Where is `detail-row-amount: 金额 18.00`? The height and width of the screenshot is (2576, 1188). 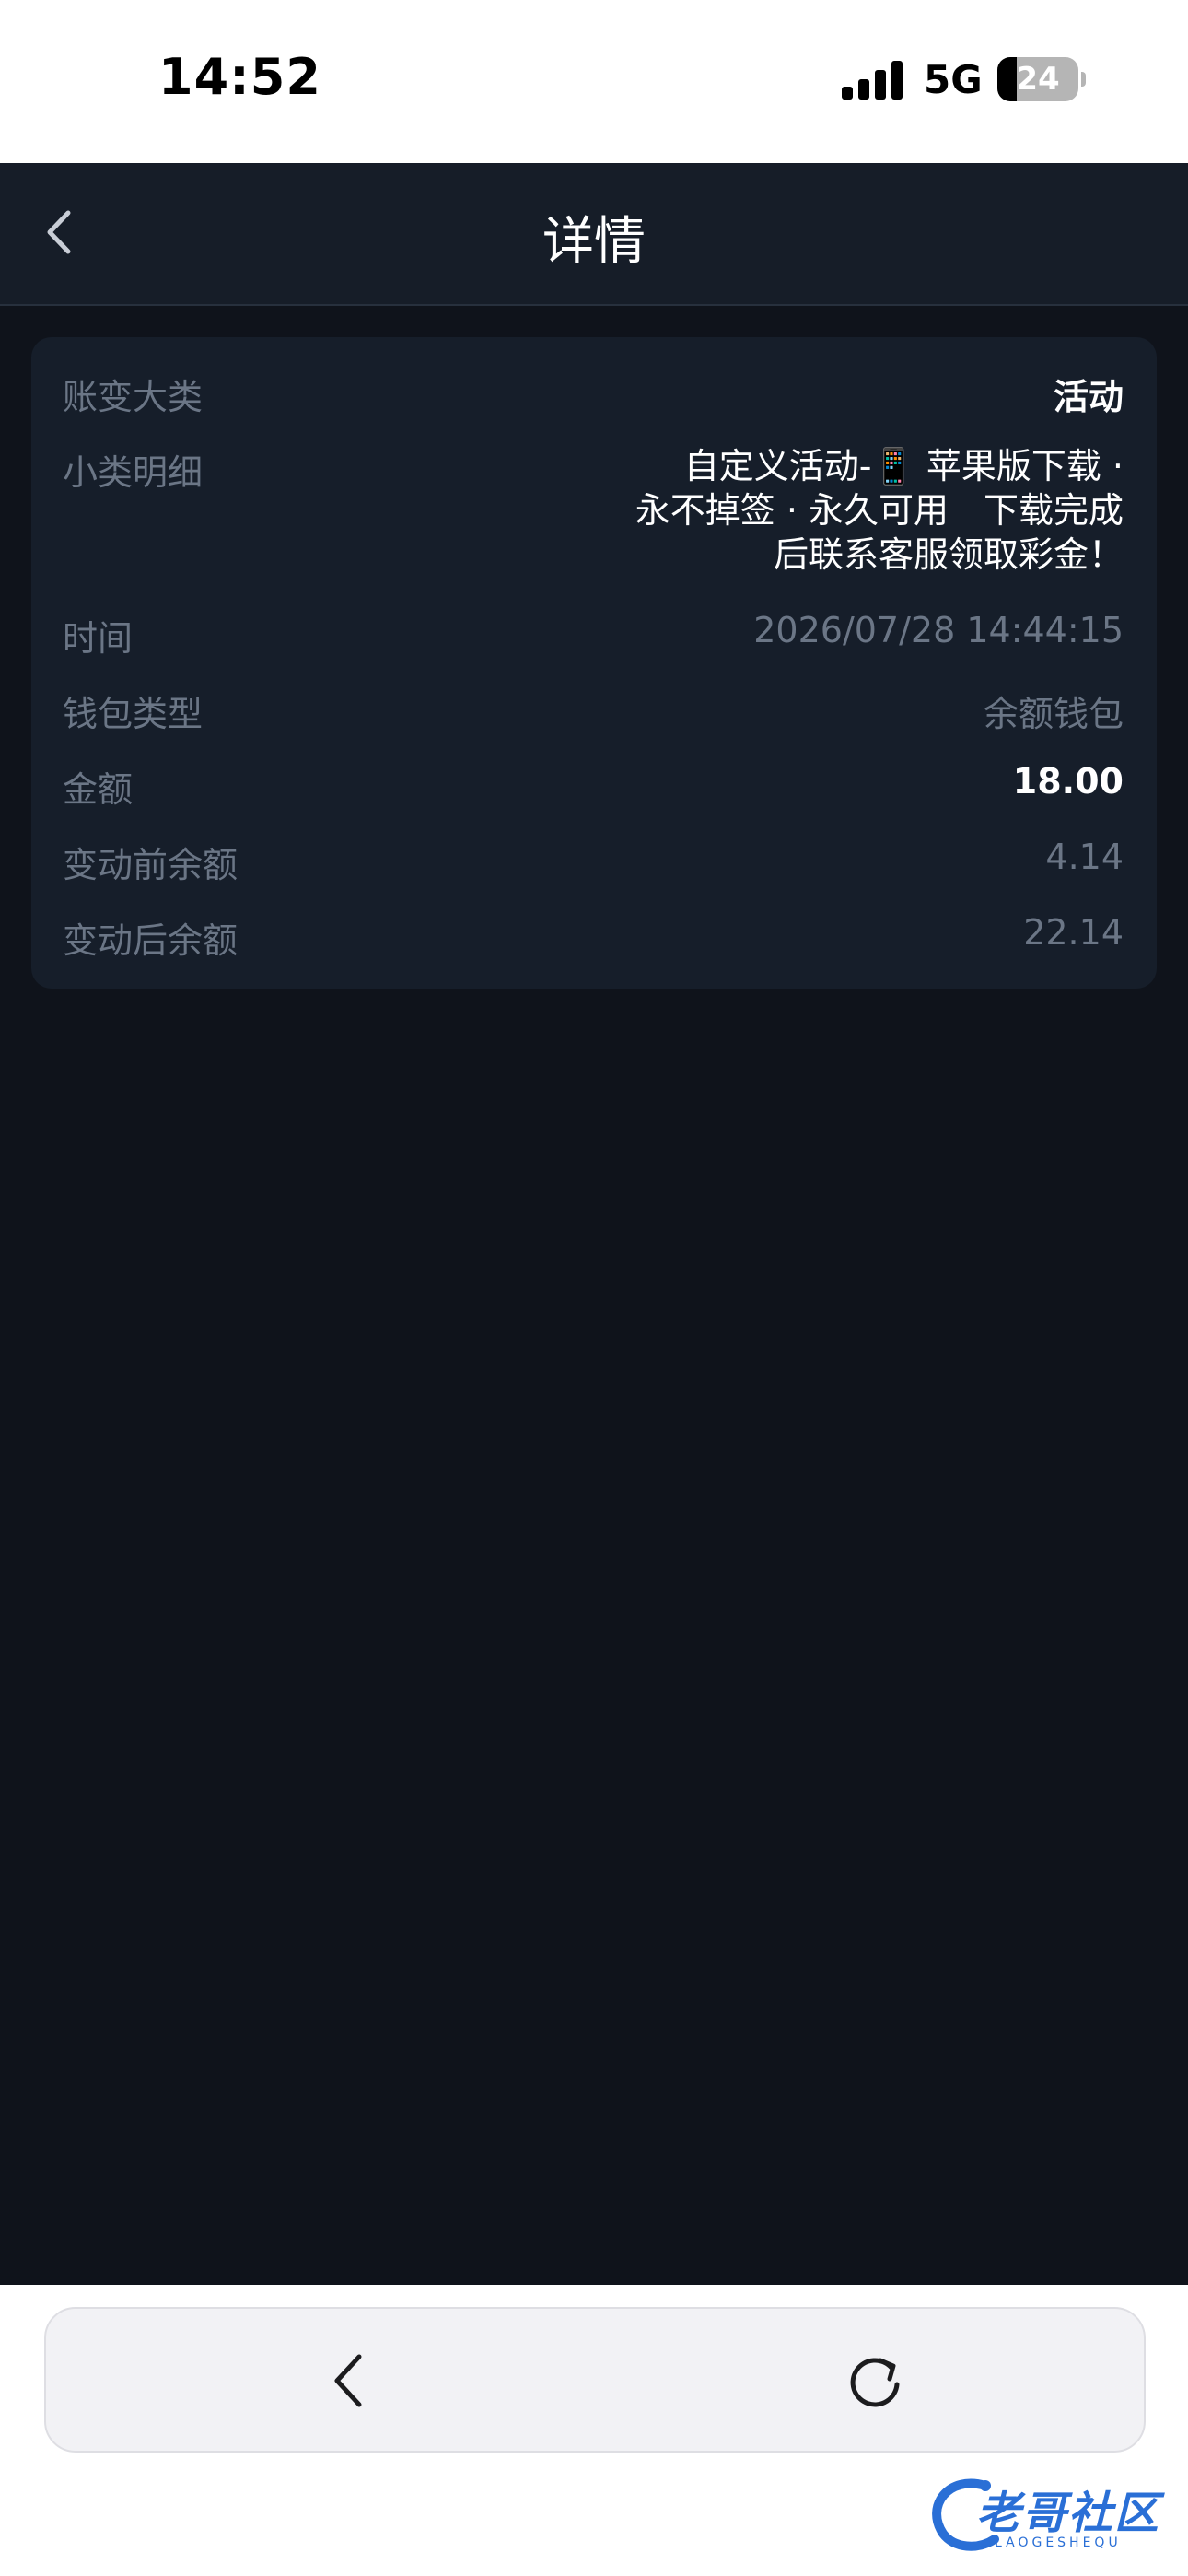
detail-row-amount: 金额 18.00 is located at coordinates (593, 786).